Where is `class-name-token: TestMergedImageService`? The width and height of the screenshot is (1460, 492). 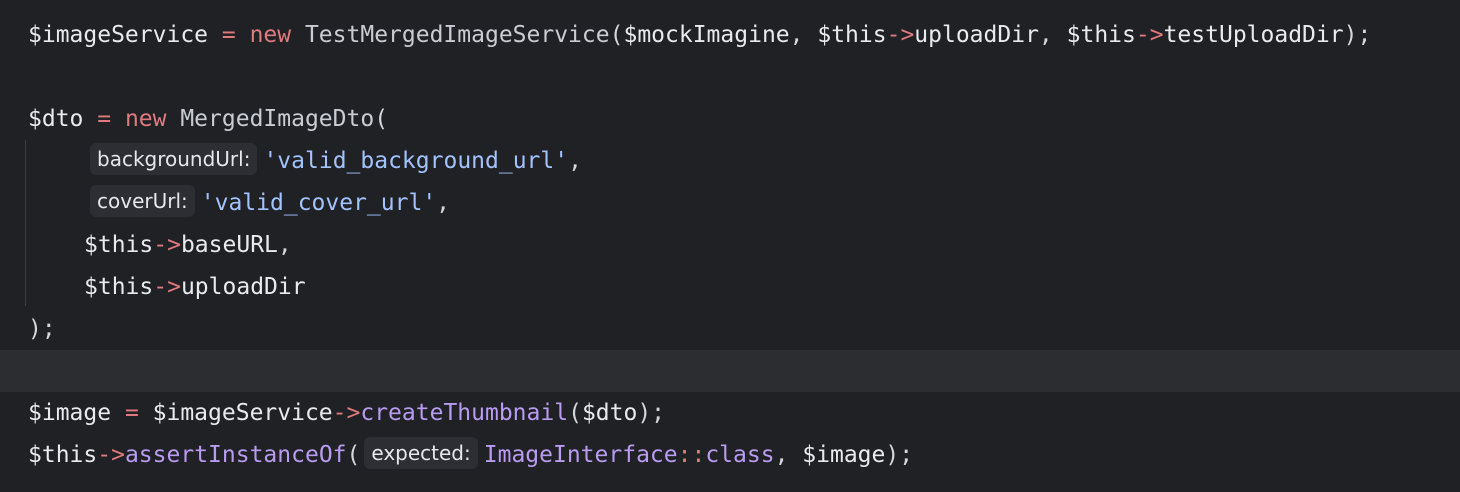 class-name-token: TestMergedImageService is located at coordinates (450, 35).